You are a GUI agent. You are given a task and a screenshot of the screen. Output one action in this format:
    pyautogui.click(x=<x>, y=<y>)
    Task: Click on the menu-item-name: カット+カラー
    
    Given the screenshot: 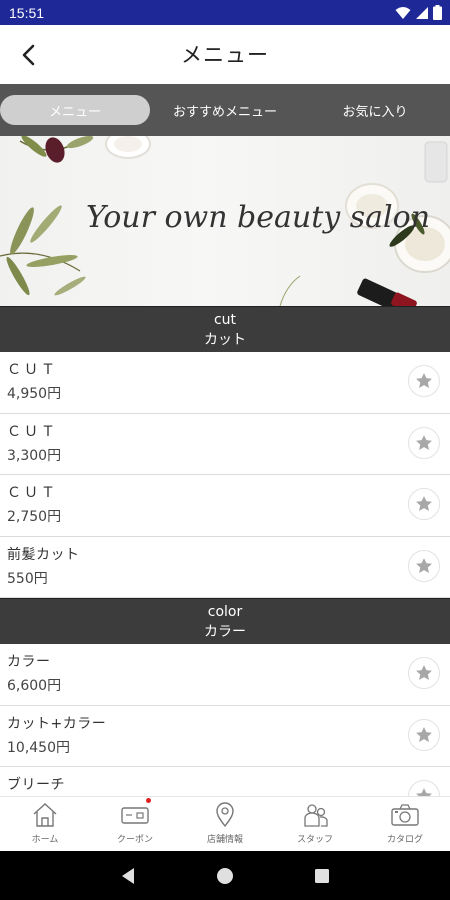 What is the action you would take?
    pyautogui.click(x=57, y=723)
    